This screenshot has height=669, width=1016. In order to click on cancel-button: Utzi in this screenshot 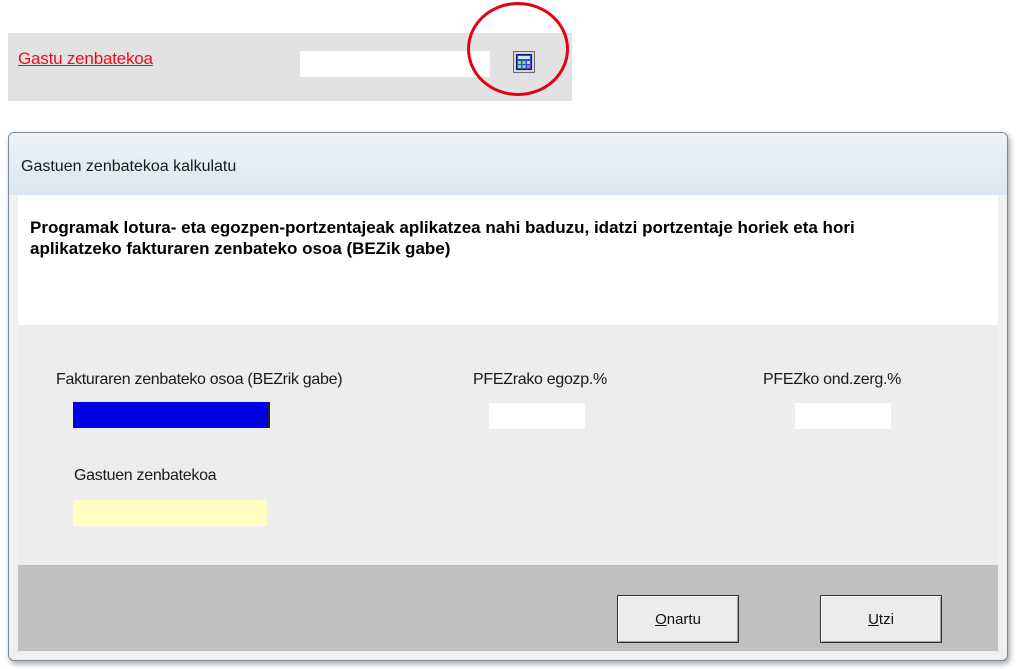, I will do `click(881, 619)`.